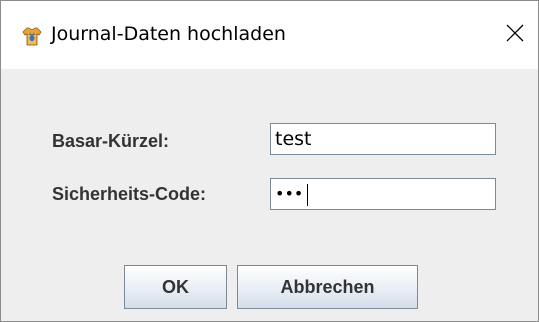  What do you see at coordinates (111, 141) in the screenshot?
I see `basar-kuerzel-label: Basar-Kürzel:` at bounding box center [111, 141].